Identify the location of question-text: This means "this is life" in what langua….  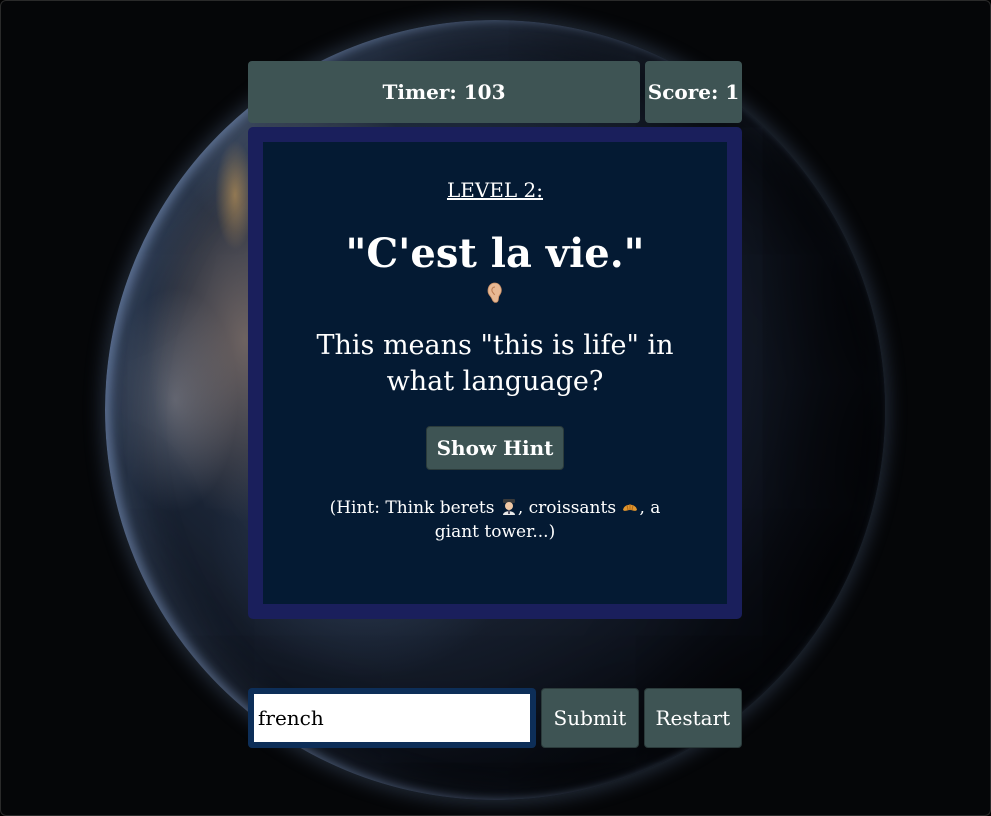
(495, 363).